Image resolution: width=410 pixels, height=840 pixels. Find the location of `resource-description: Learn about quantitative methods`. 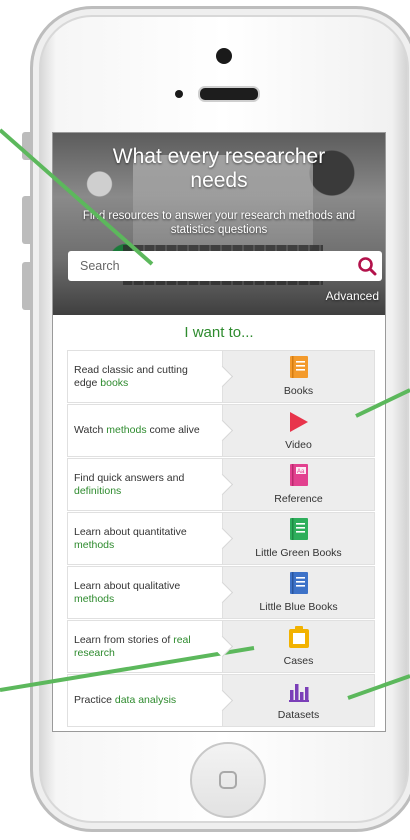

resource-description: Learn about quantitative methods is located at coordinates (144, 538).